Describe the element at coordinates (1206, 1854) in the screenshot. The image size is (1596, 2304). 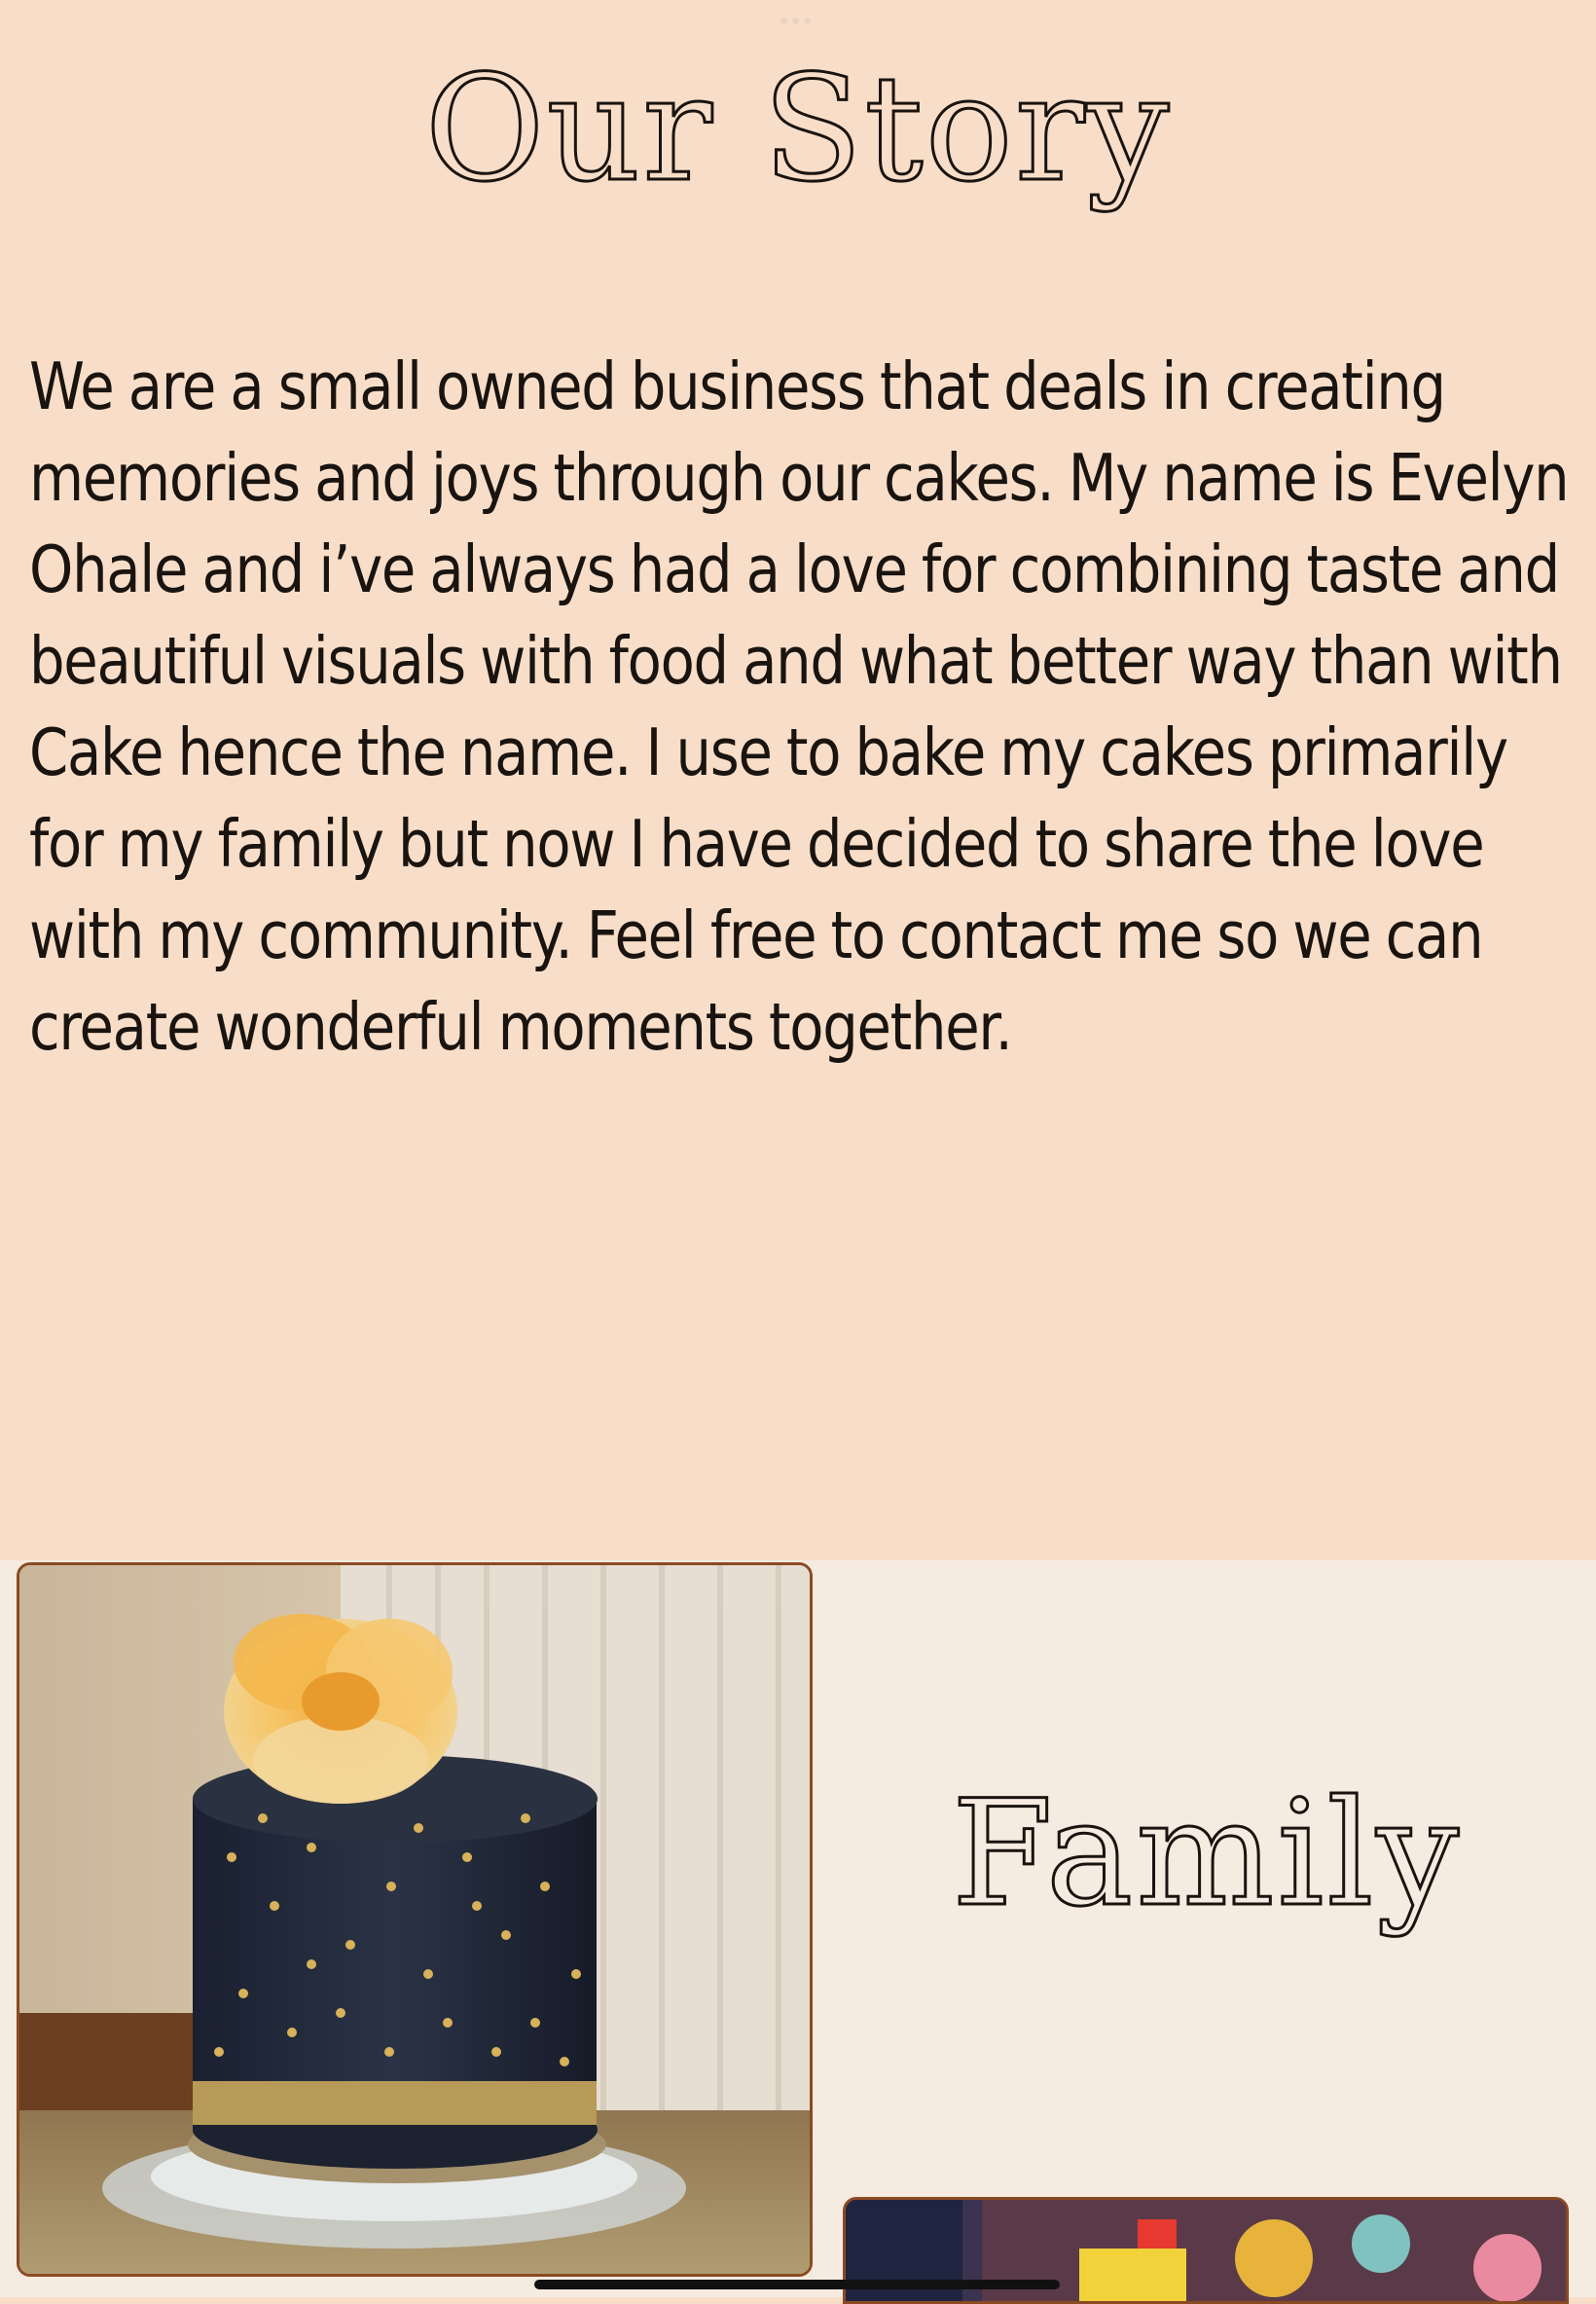
I see `family-title: Family` at that location.